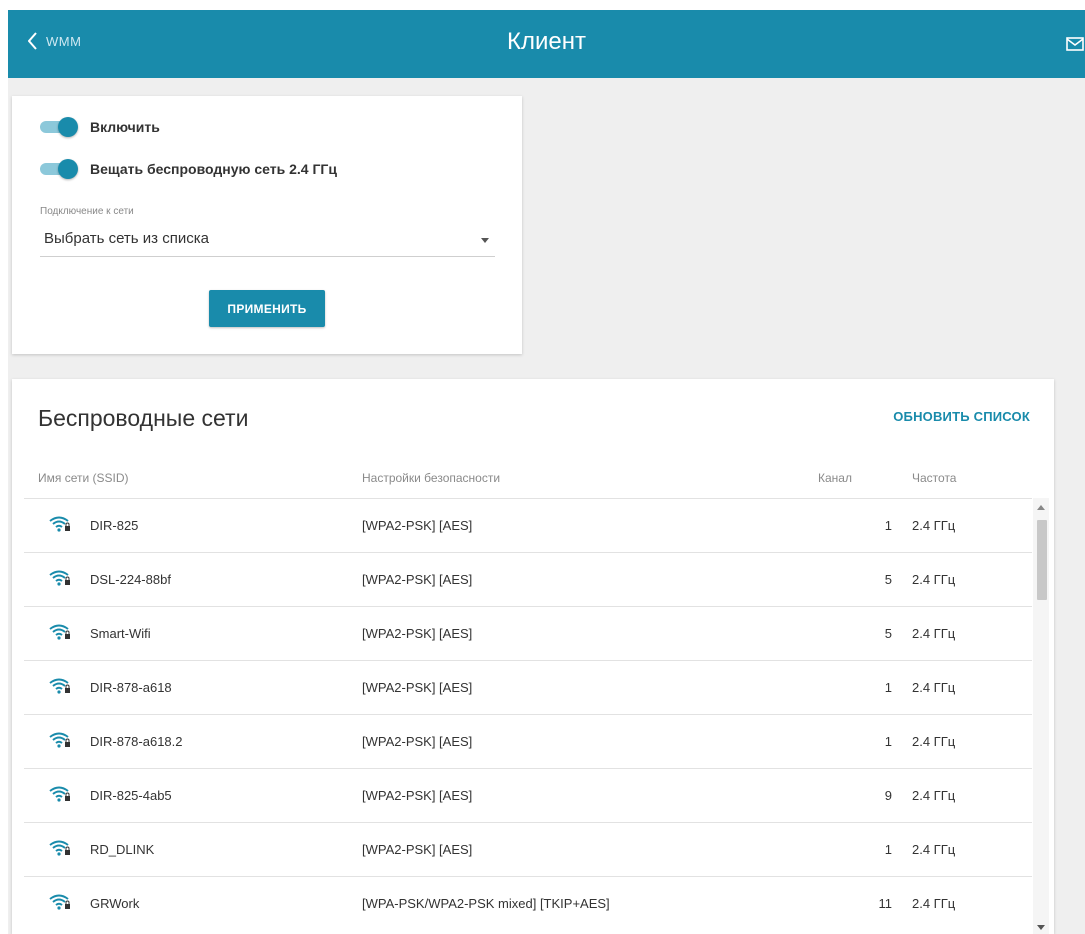  I want to click on column-header-ssid: Имя сети (SSID), so click(83, 478).